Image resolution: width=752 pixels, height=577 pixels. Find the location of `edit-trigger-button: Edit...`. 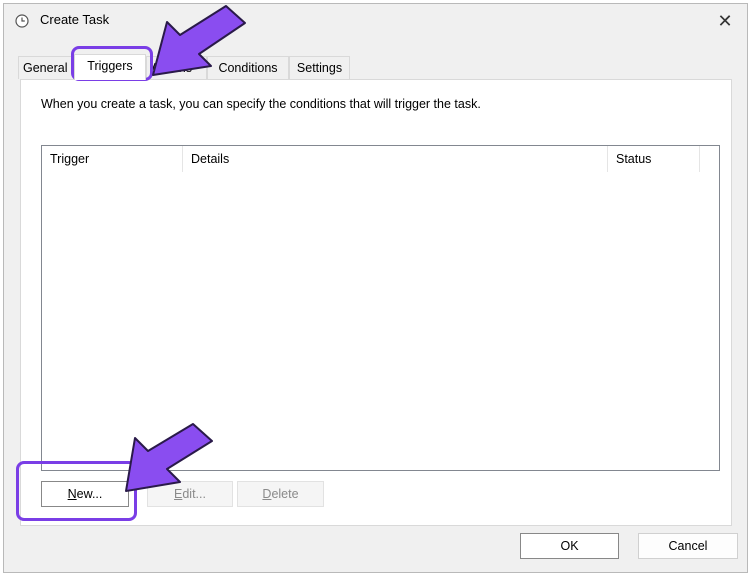

edit-trigger-button: Edit... is located at coordinates (190, 494).